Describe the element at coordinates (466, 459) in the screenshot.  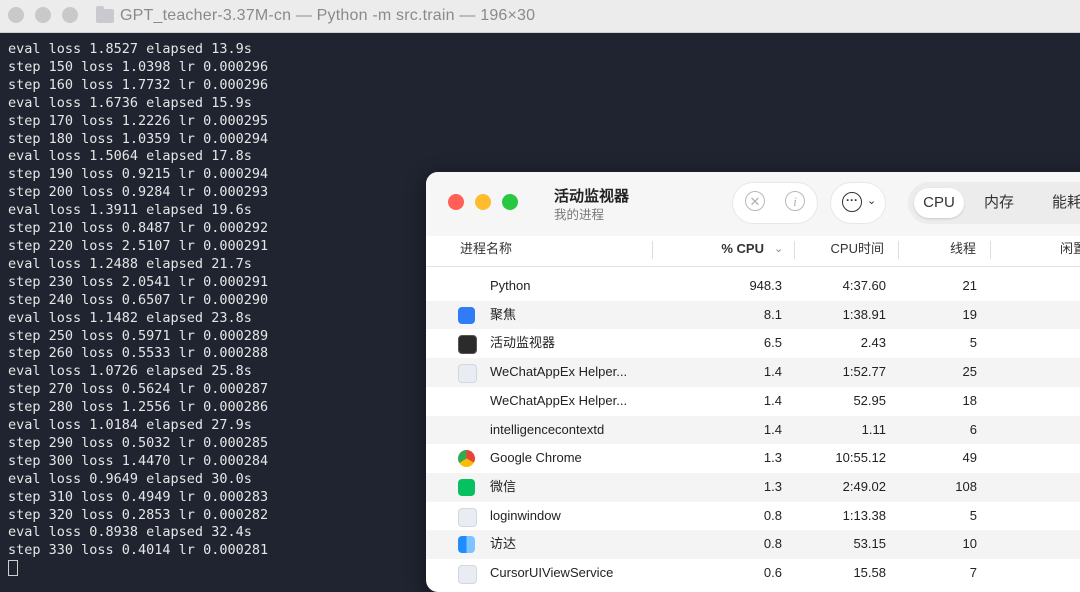
I see `chrome-icon` at that location.